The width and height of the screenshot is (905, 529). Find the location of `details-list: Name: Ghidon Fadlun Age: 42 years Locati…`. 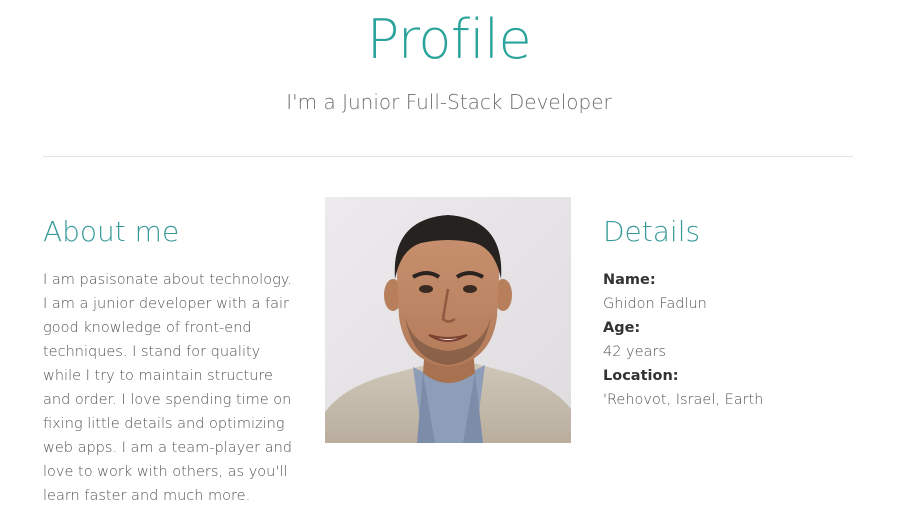

details-list: Name: Ghidon Fadlun Age: 42 years Locati… is located at coordinates (733, 340).